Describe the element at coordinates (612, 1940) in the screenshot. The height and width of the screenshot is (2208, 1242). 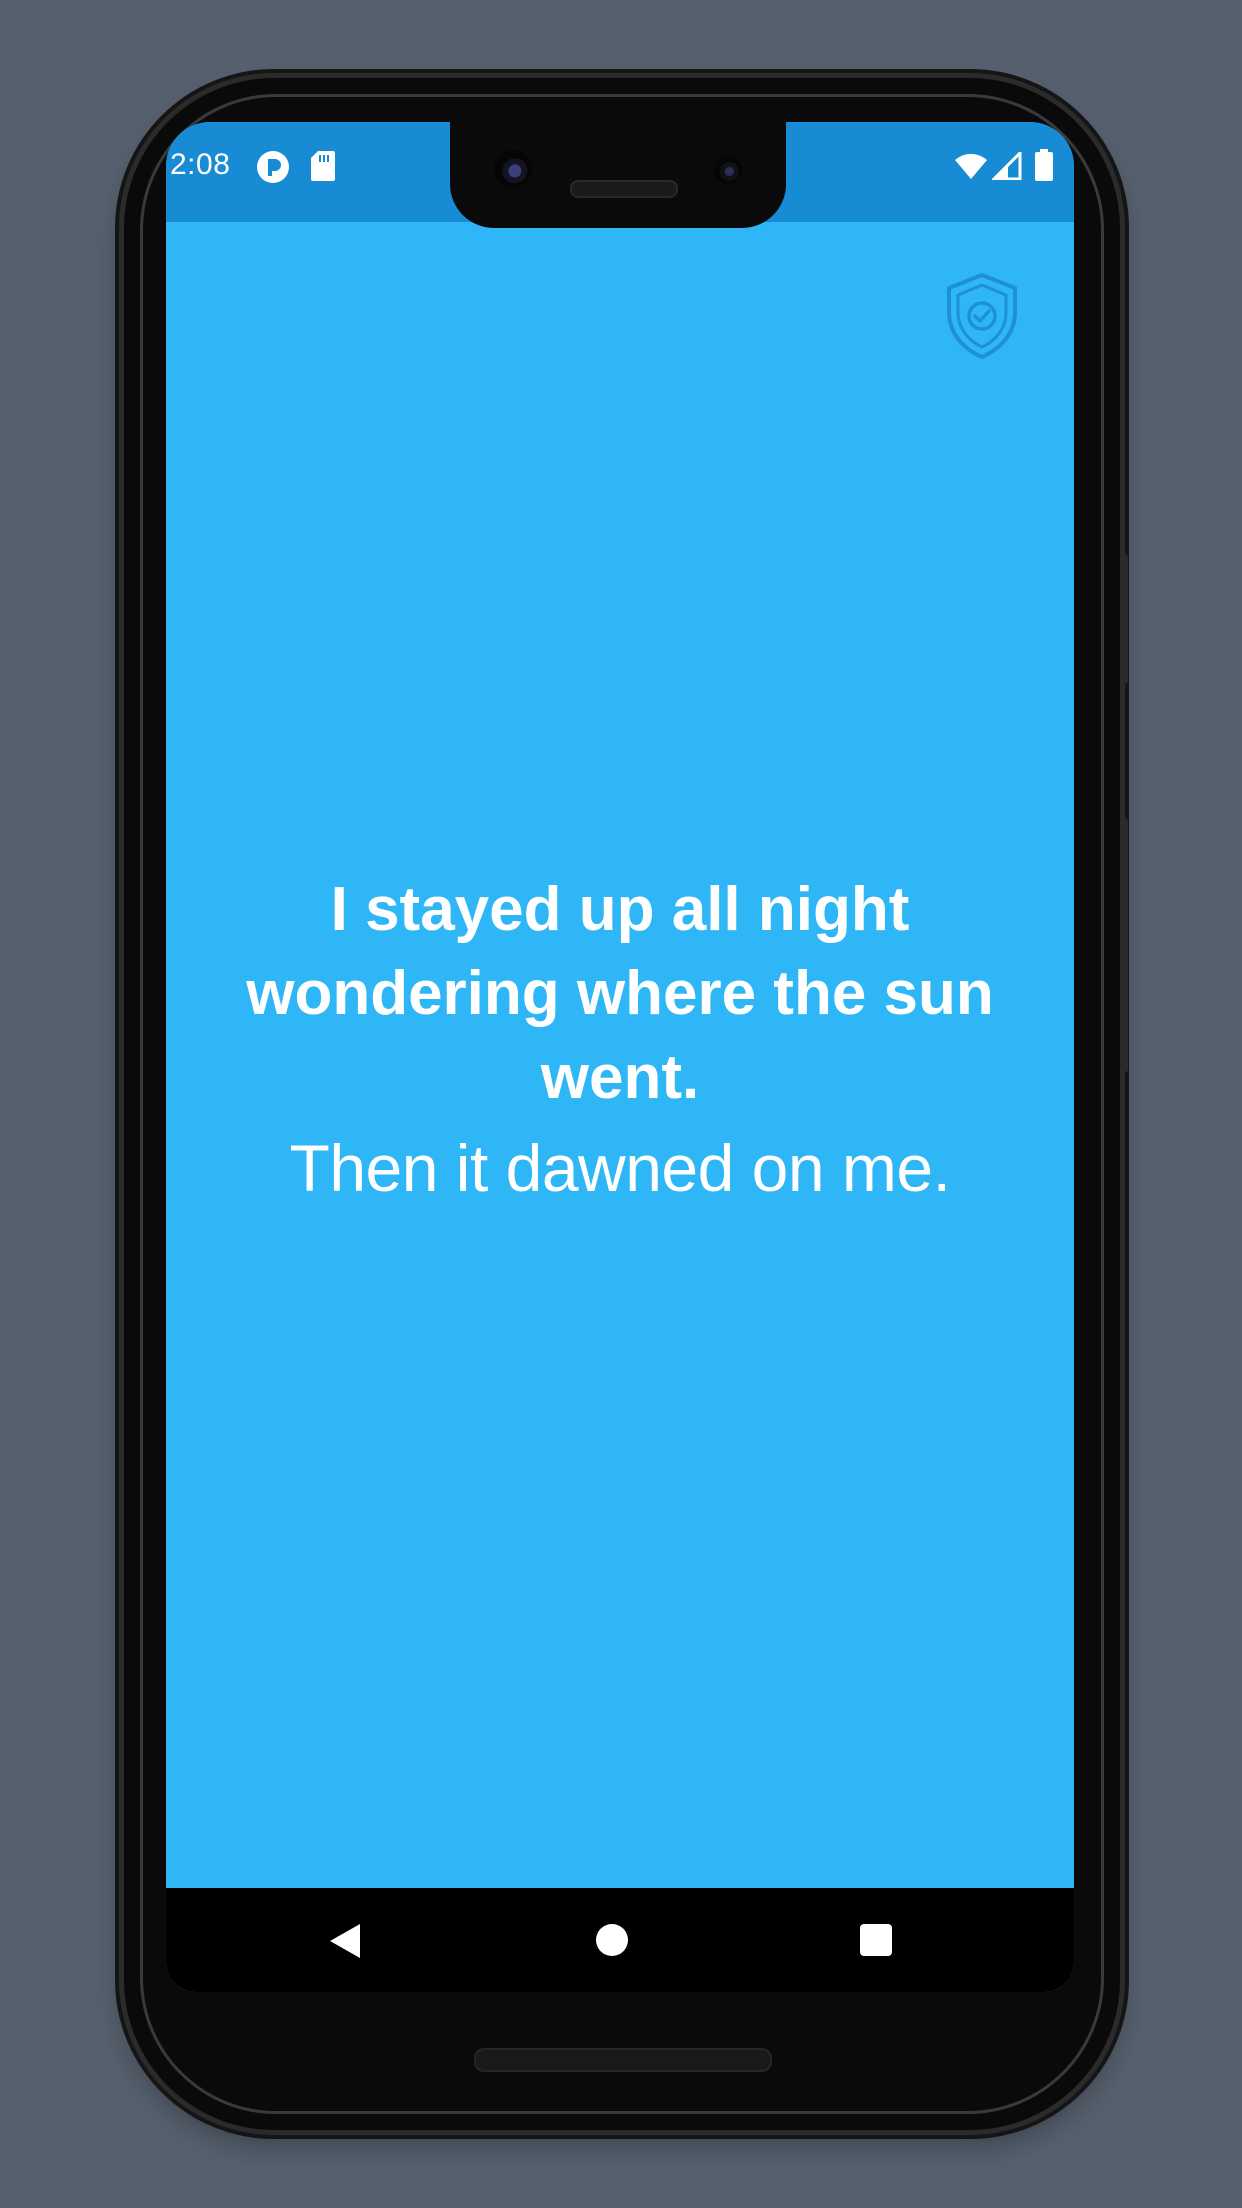
I see `home-icon` at that location.